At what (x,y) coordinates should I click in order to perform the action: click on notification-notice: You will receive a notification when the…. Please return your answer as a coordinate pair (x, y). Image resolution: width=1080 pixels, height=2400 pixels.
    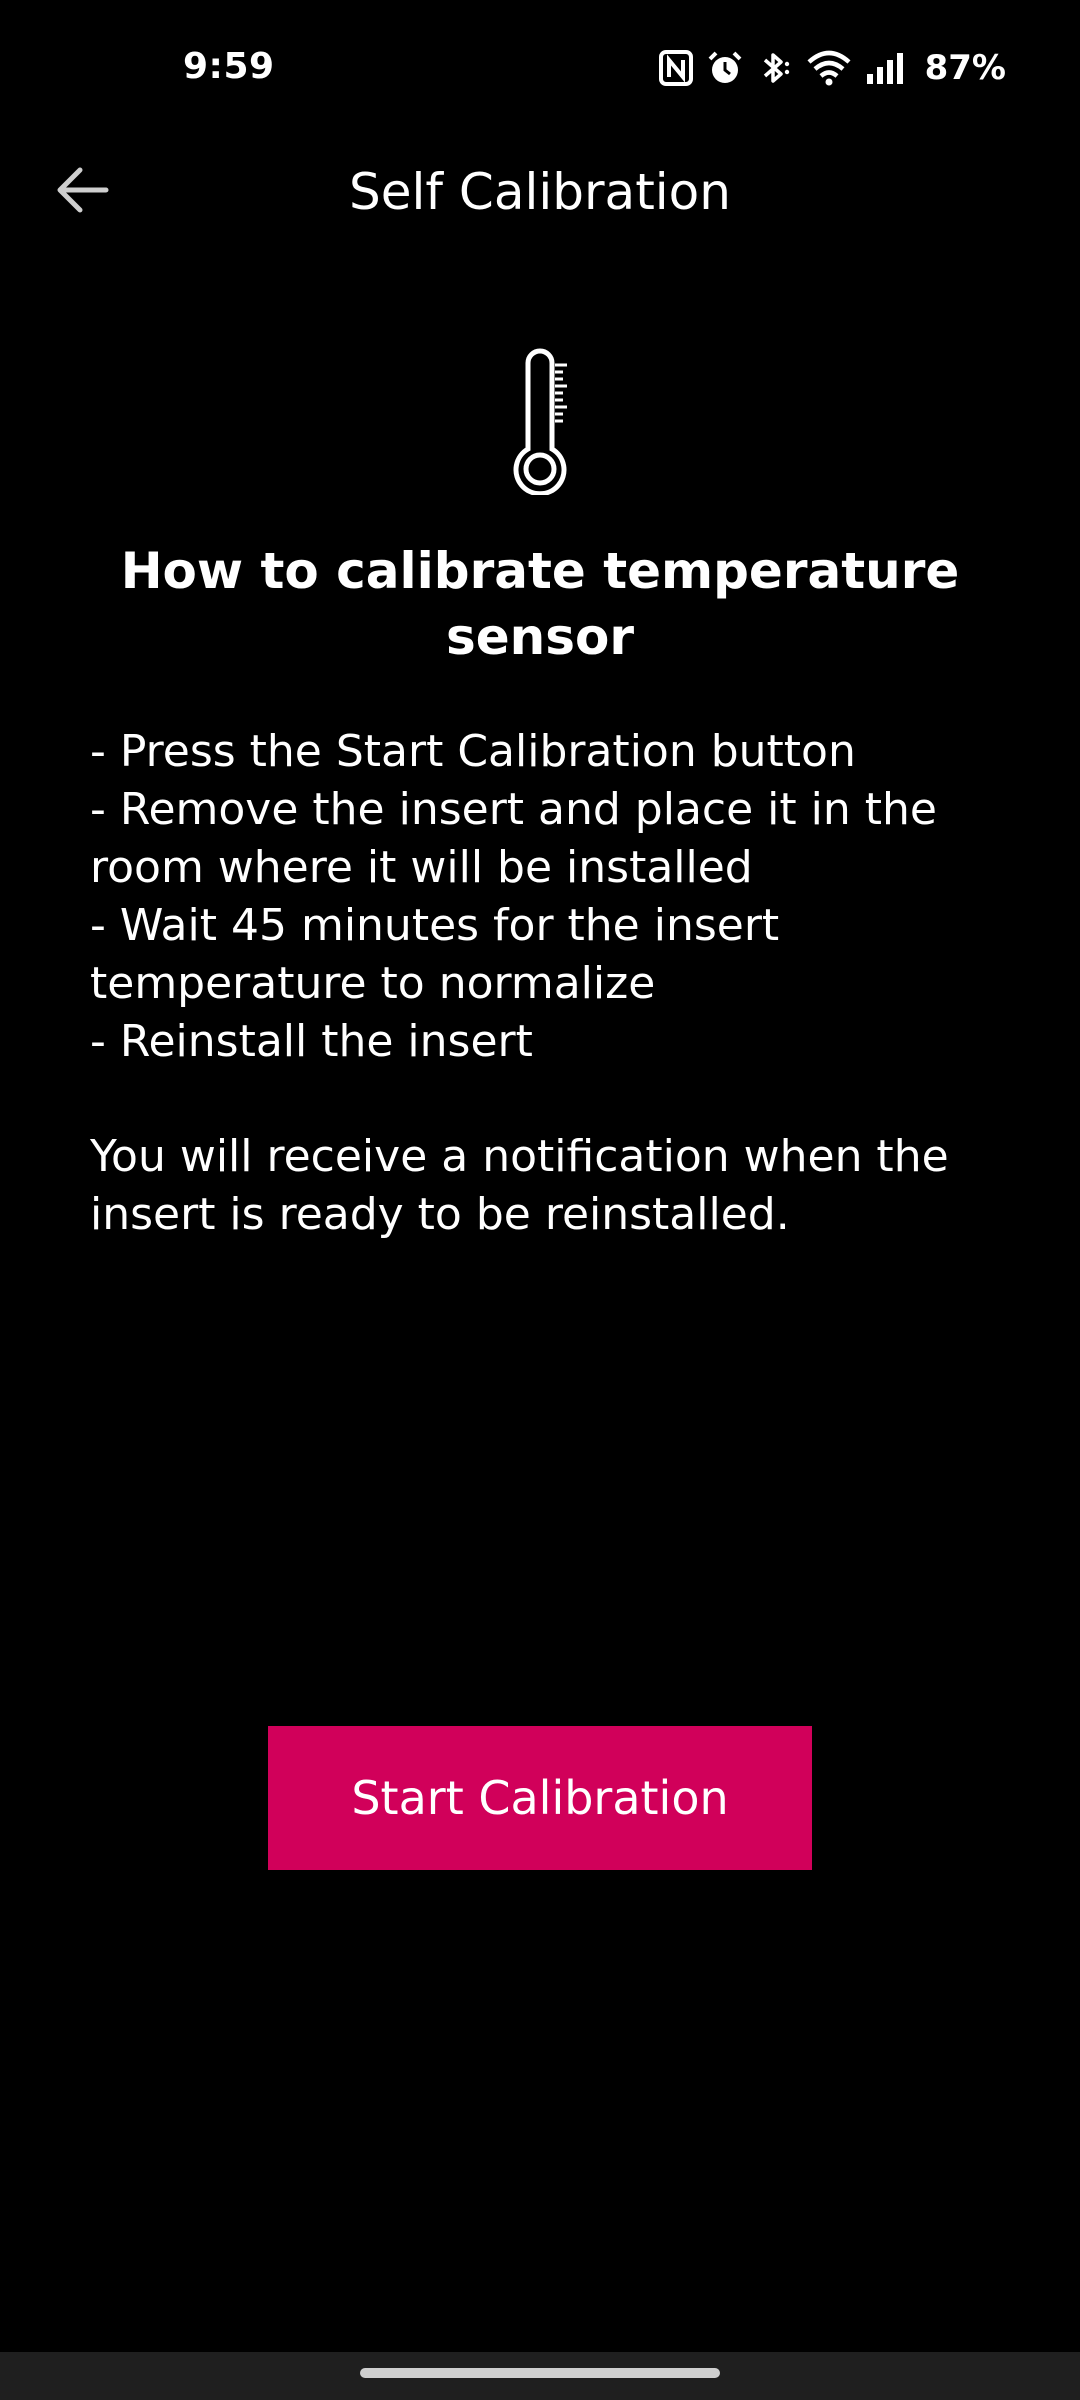
    Looking at the image, I should click on (519, 1185).